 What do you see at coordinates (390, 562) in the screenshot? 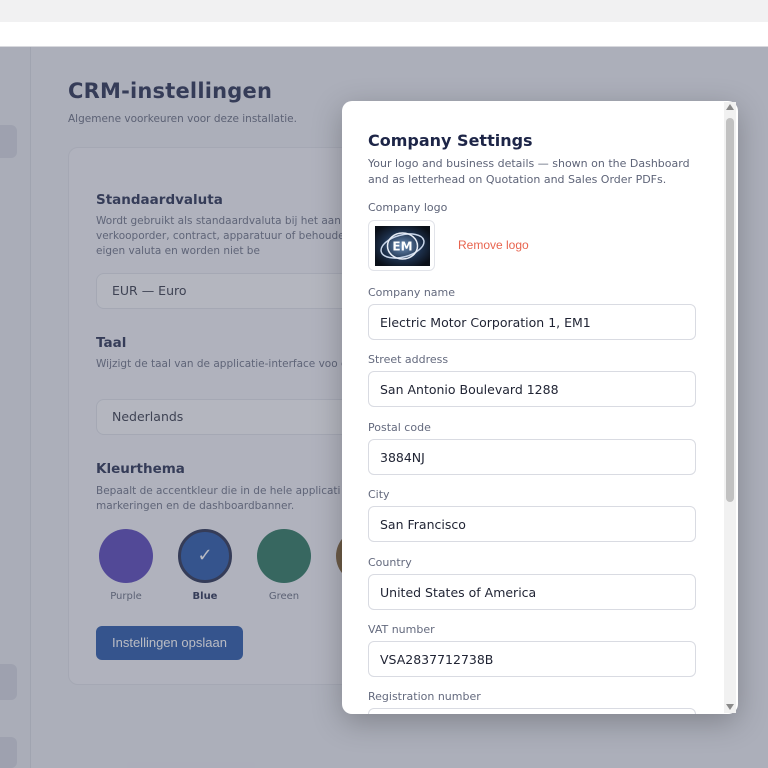
I see `country-label: Country` at bounding box center [390, 562].